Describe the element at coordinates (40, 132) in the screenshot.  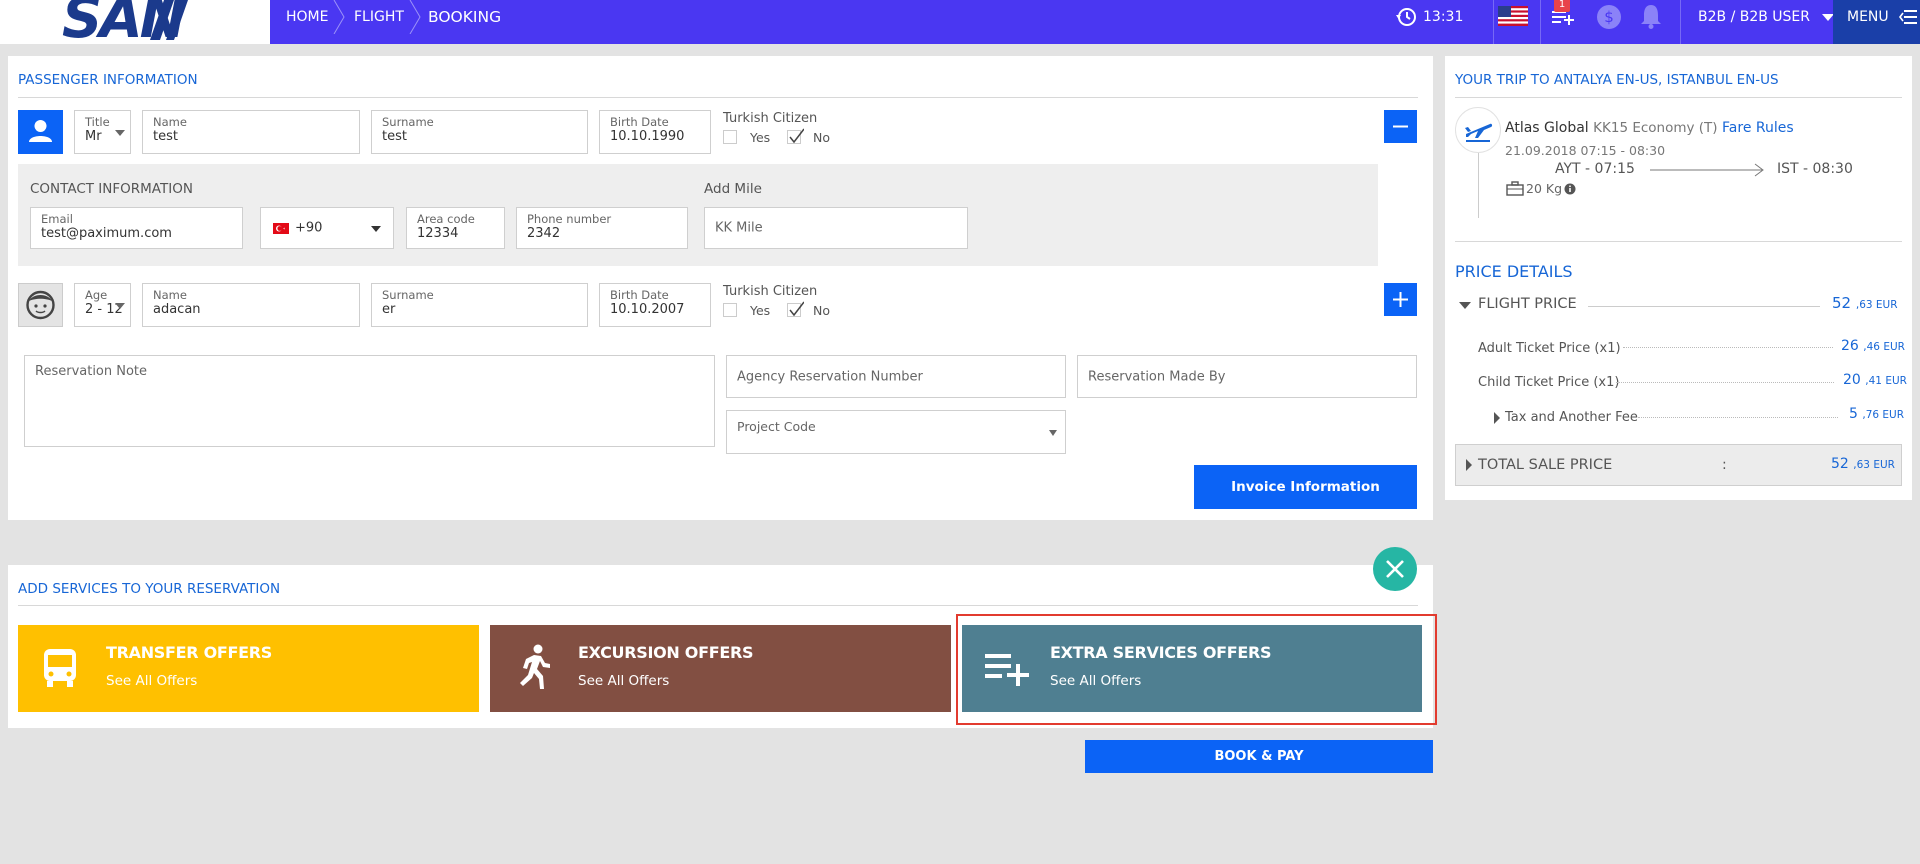
I see `adult-avatar` at that location.